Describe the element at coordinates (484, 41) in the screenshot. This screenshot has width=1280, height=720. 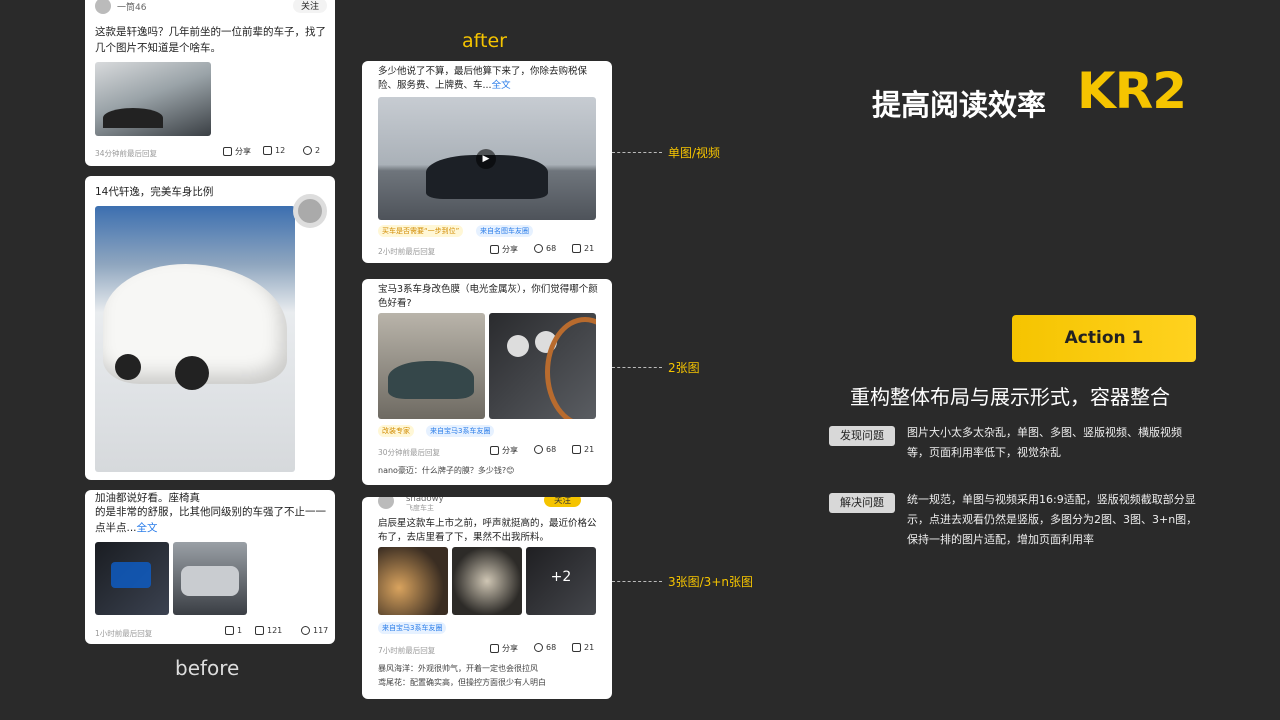
I see `after-label: after` at that location.